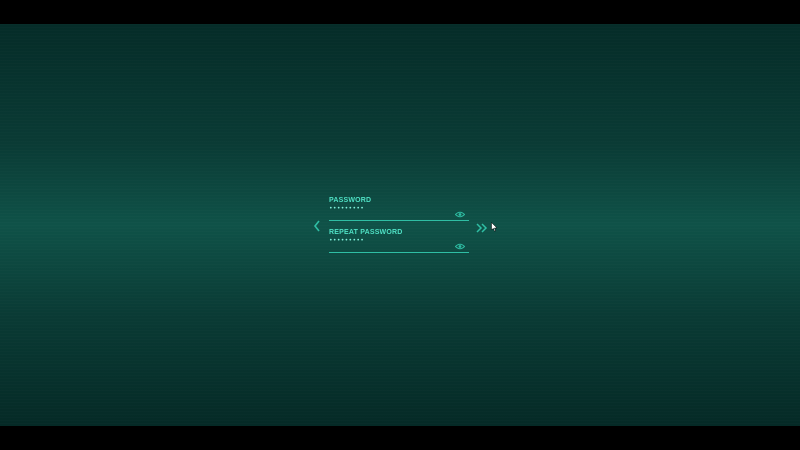 Image resolution: width=800 pixels, height=450 pixels. What do you see at coordinates (384, 241) in the screenshot?
I see `repeat-password-input` at bounding box center [384, 241].